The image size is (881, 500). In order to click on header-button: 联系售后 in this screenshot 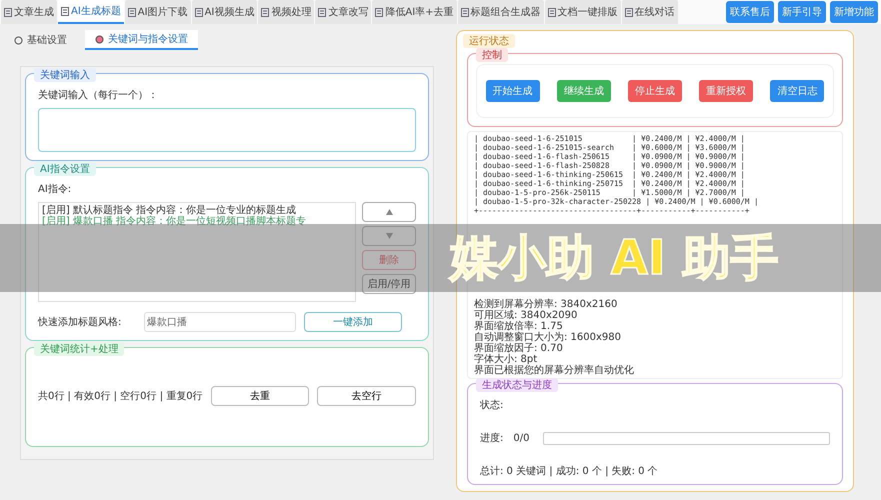, I will do `click(750, 12)`.